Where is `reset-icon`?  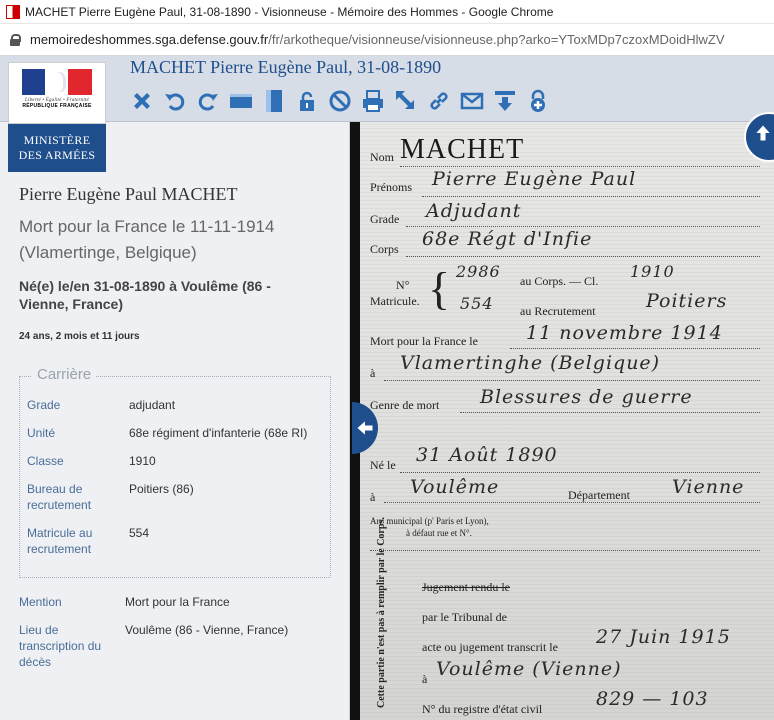
reset-icon is located at coordinates (340, 101).